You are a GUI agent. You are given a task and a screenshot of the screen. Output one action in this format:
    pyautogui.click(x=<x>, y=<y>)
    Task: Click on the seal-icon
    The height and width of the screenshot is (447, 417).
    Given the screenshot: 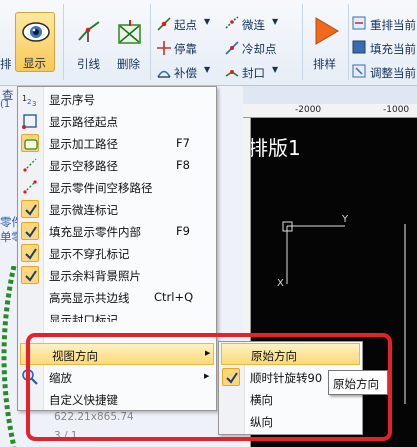 What is the action you would take?
    pyautogui.click(x=232, y=73)
    